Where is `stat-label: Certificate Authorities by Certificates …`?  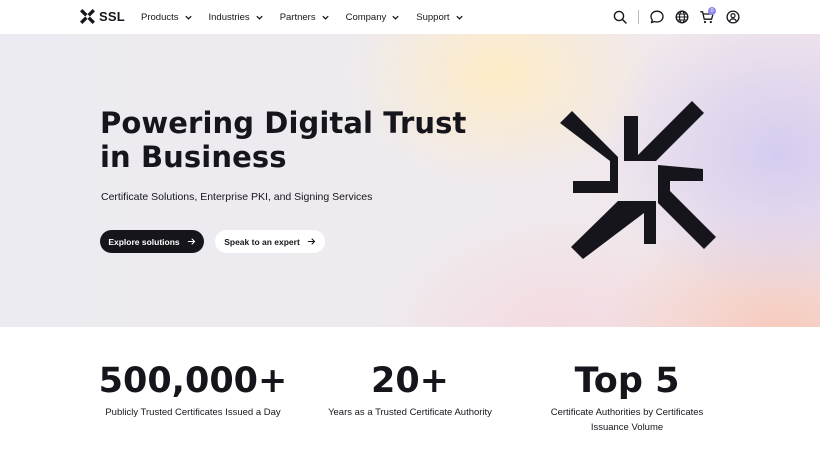
stat-label: Certificate Authorities by Certificates … is located at coordinates (627, 420).